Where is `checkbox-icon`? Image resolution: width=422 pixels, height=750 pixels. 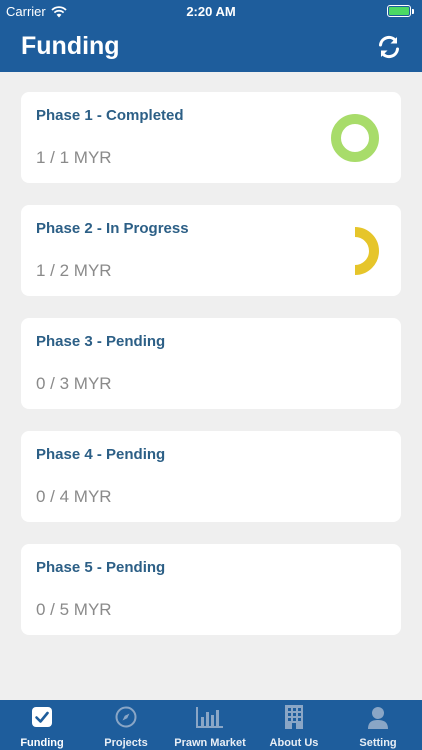
checkbox-icon is located at coordinates (42, 717).